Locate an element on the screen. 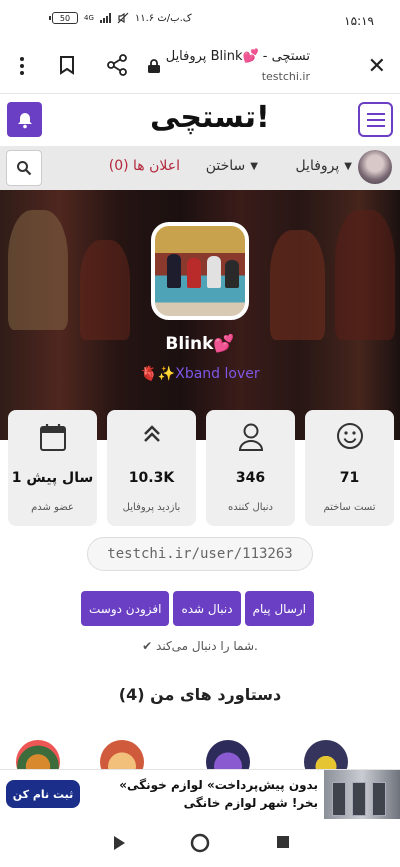 The image size is (400, 867). site-header: تستچی! is located at coordinates (200, 120).